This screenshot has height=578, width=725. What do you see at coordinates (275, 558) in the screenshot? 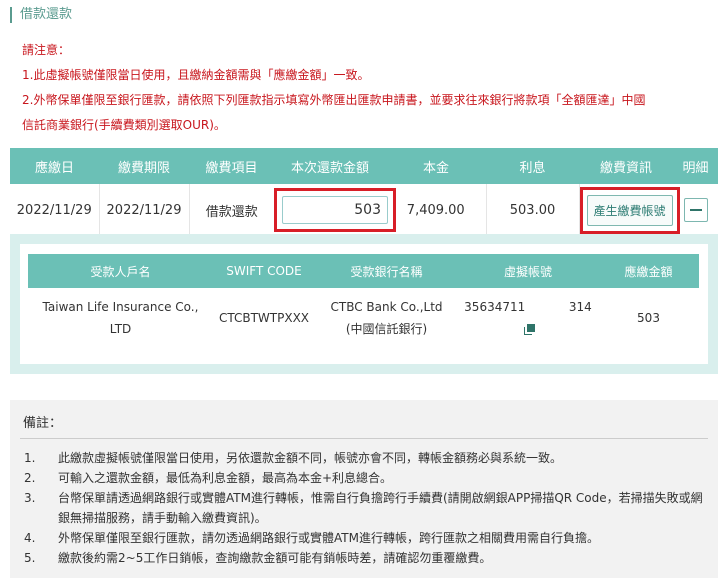
I see `remark-text: 繳款後約需2~5工作日銷帳，查詢繳款金額可能有銷帳時差，請確認勿重覆繳費。` at bounding box center [275, 558].